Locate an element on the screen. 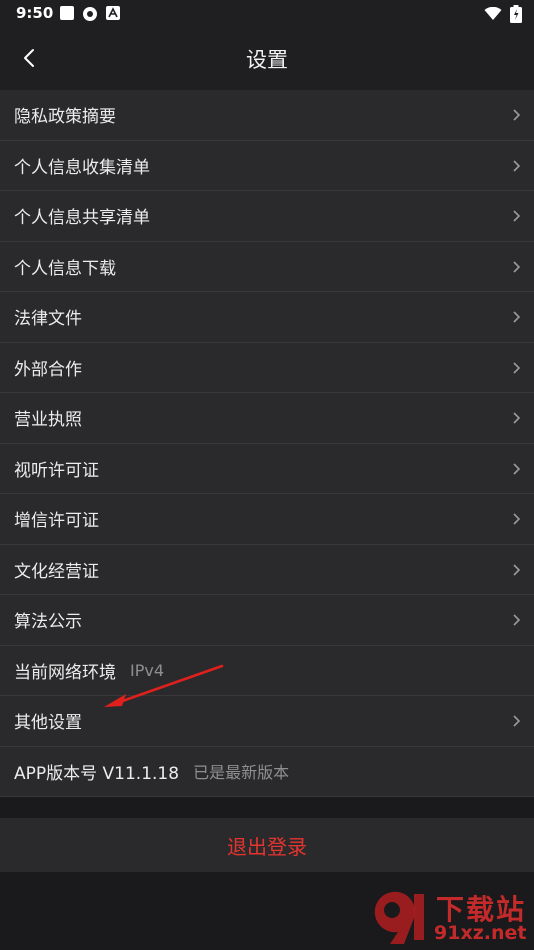 The image size is (534, 950). annotation-arrow-icon is located at coordinates (164, 685).